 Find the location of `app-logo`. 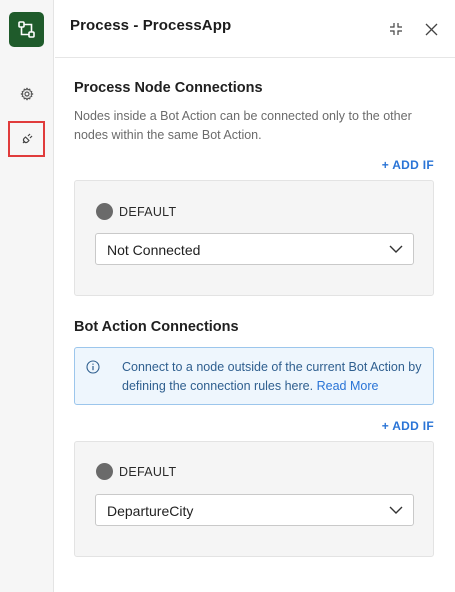

app-logo is located at coordinates (26, 29).